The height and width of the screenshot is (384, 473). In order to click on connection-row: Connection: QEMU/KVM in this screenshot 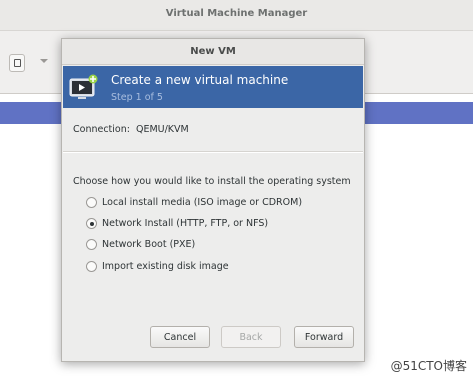, I will do `click(131, 129)`.